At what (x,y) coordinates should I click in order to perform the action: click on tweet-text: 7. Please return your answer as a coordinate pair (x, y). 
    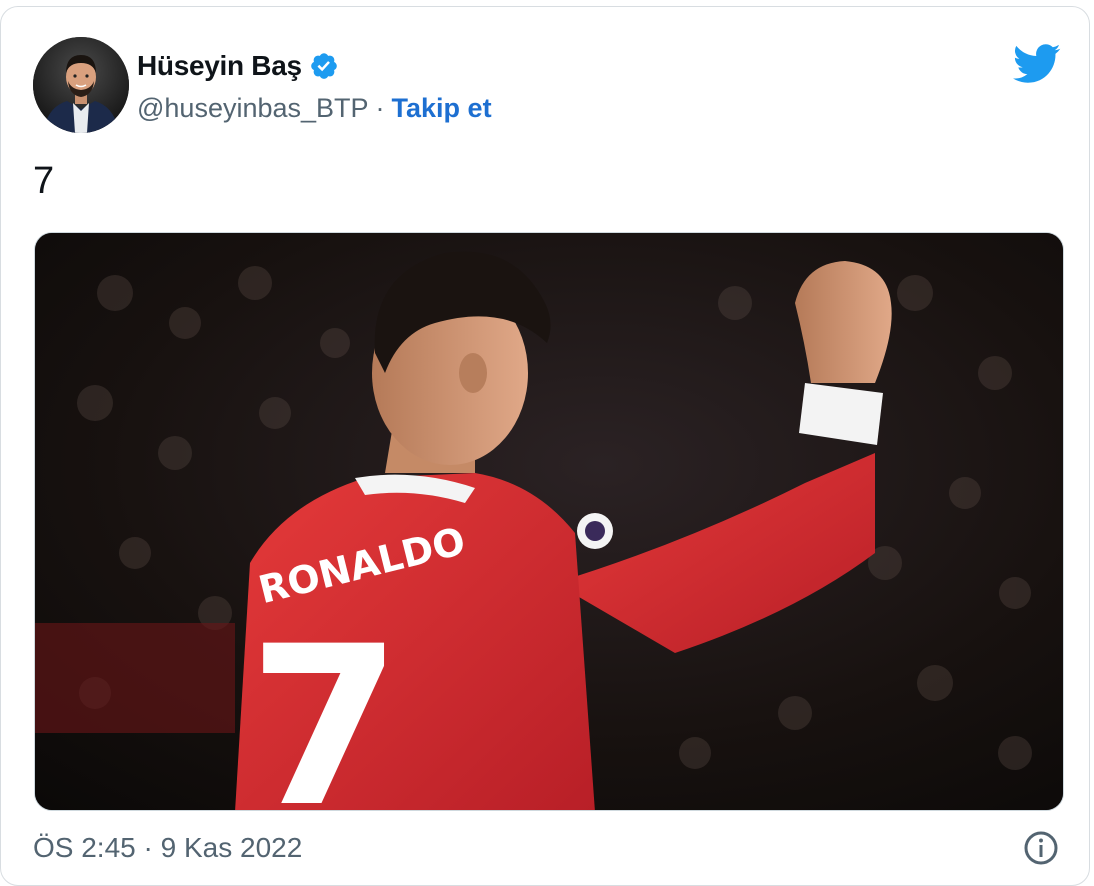
    Looking at the image, I should click on (44, 181).